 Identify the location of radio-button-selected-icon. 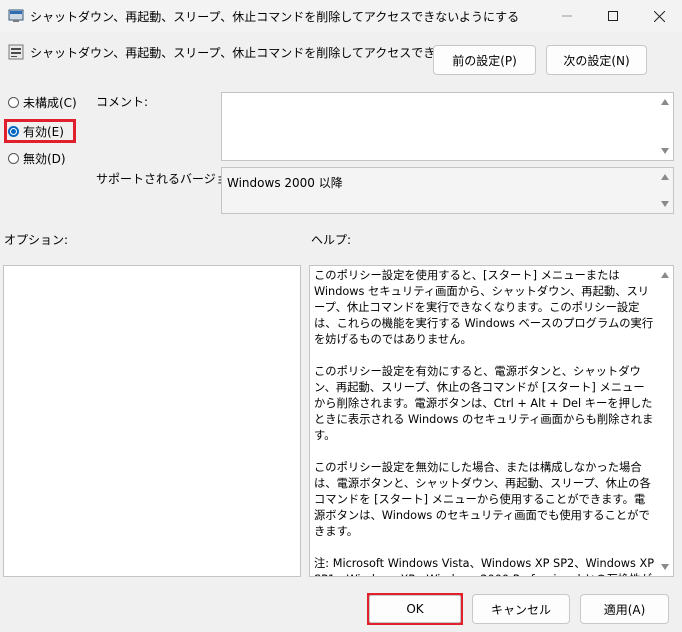
(13, 131).